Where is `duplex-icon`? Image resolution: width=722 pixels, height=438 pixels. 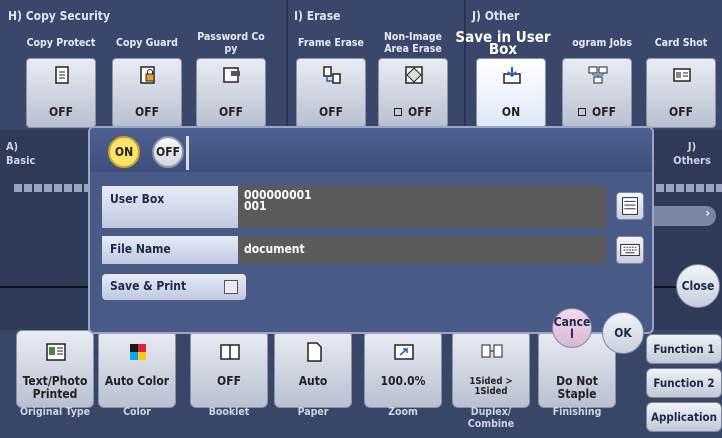
duplex-icon is located at coordinates (492, 351).